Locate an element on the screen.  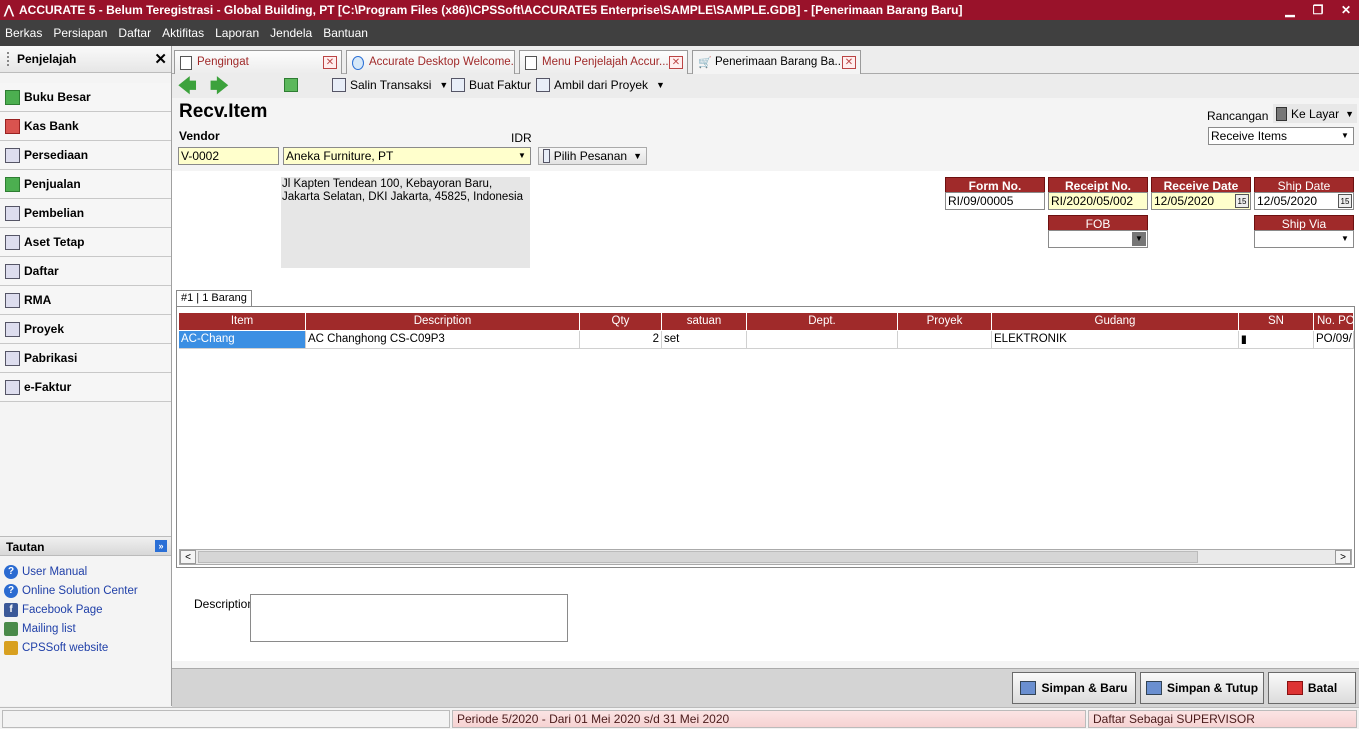
scroll-thumb is located at coordinates (698, 557).